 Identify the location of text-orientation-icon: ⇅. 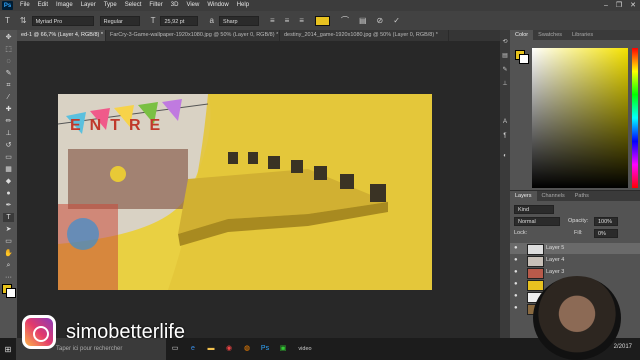
(23, 20).